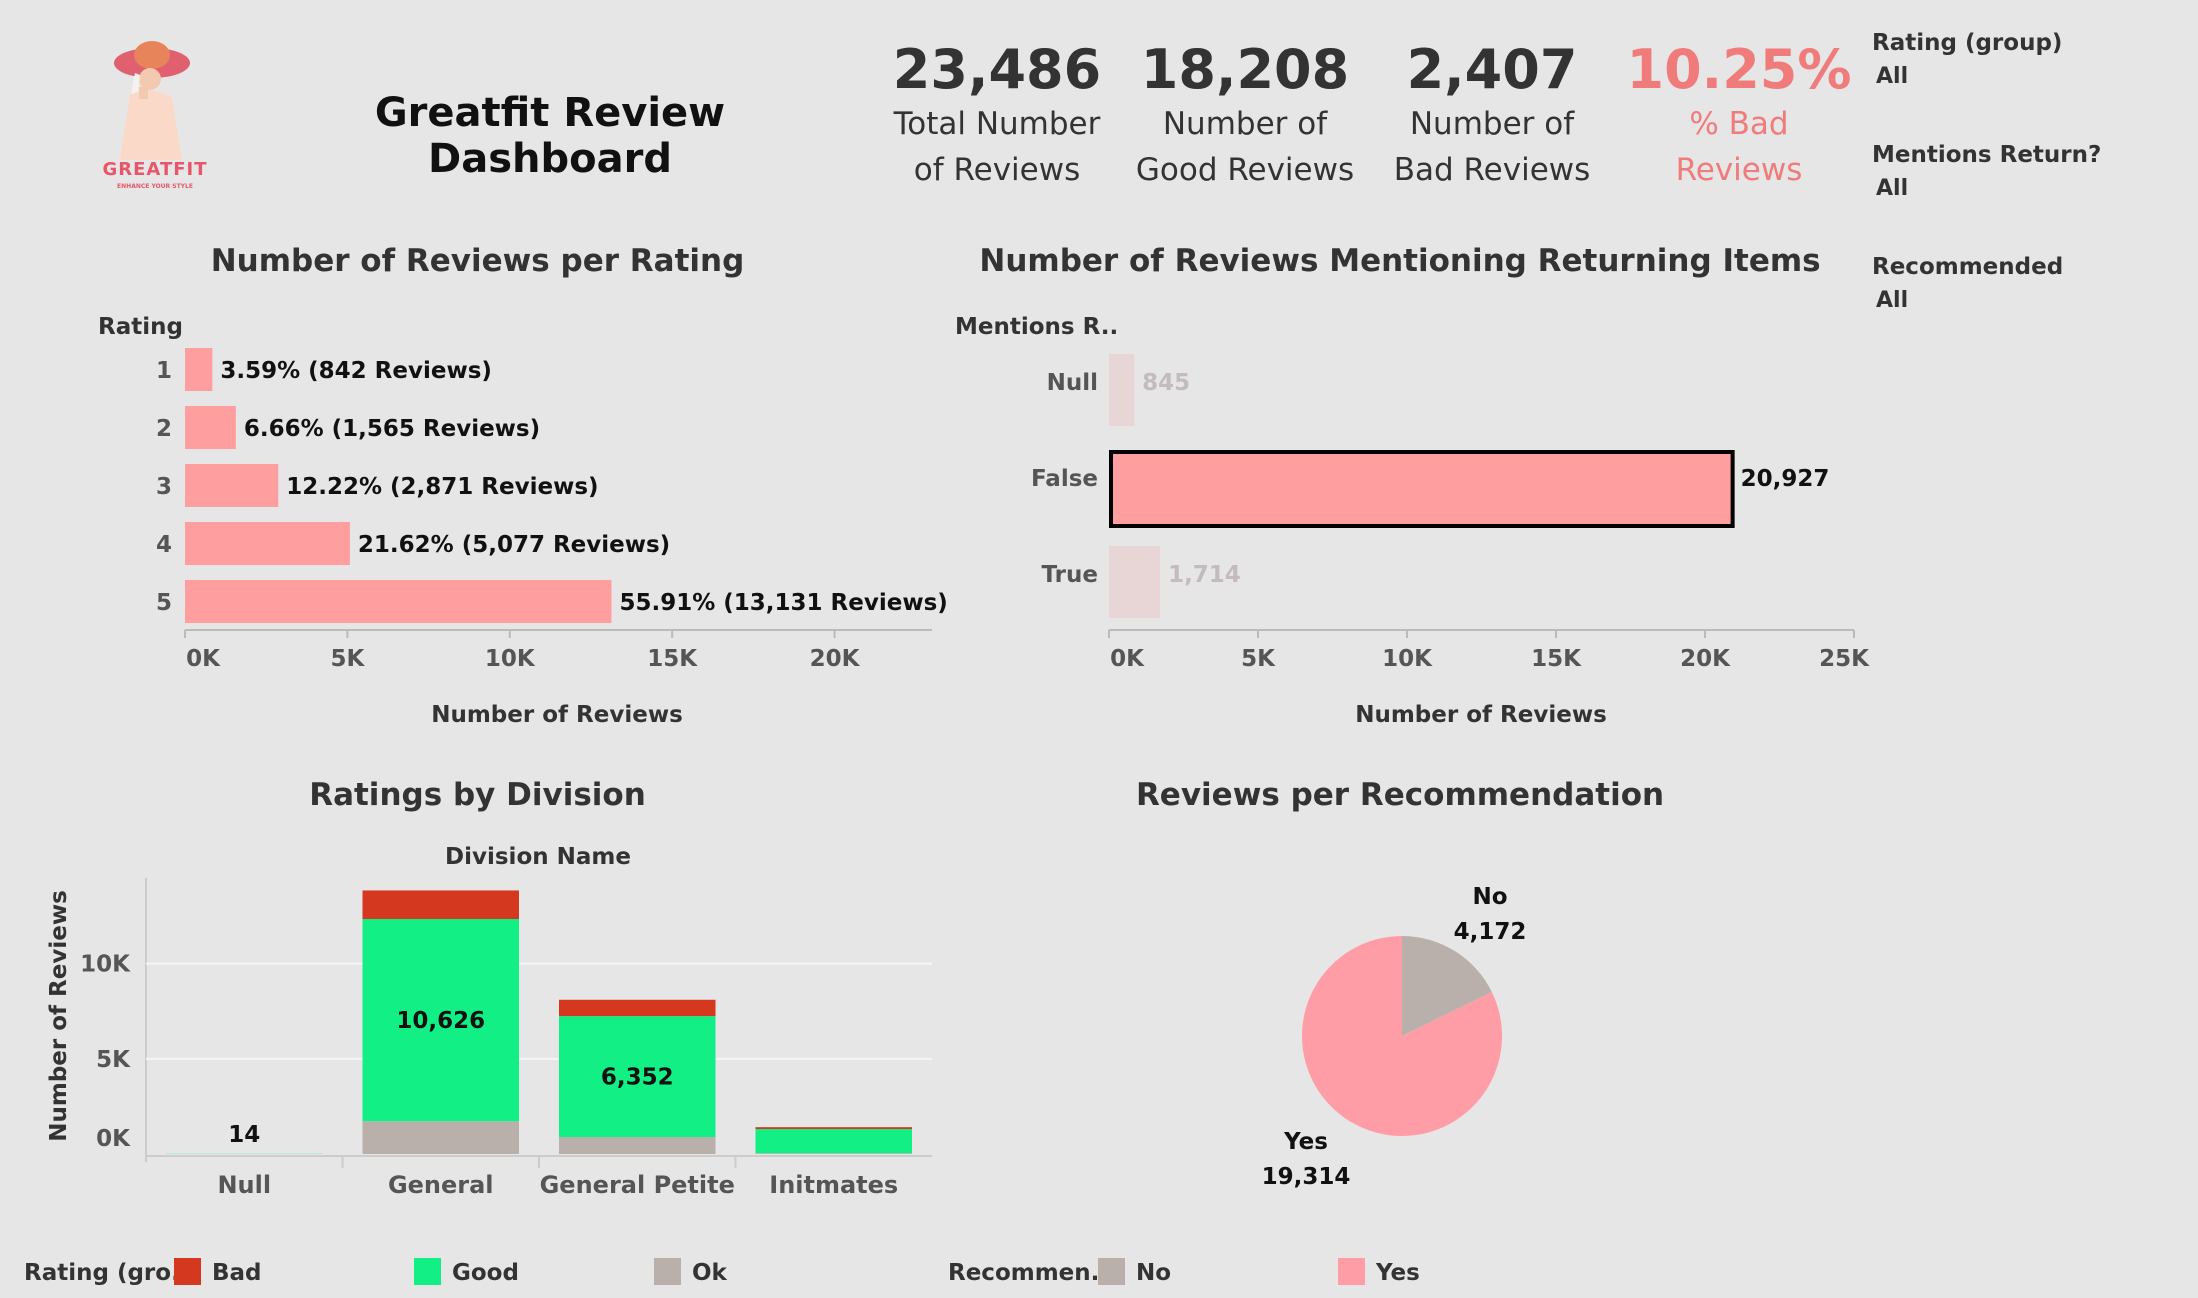 The height and width of the screenshot is (1298, 2198). Describe the element at coordinates (1967, 283) in the screenshot. I see `filter-recommended: Recommended All` at that location.